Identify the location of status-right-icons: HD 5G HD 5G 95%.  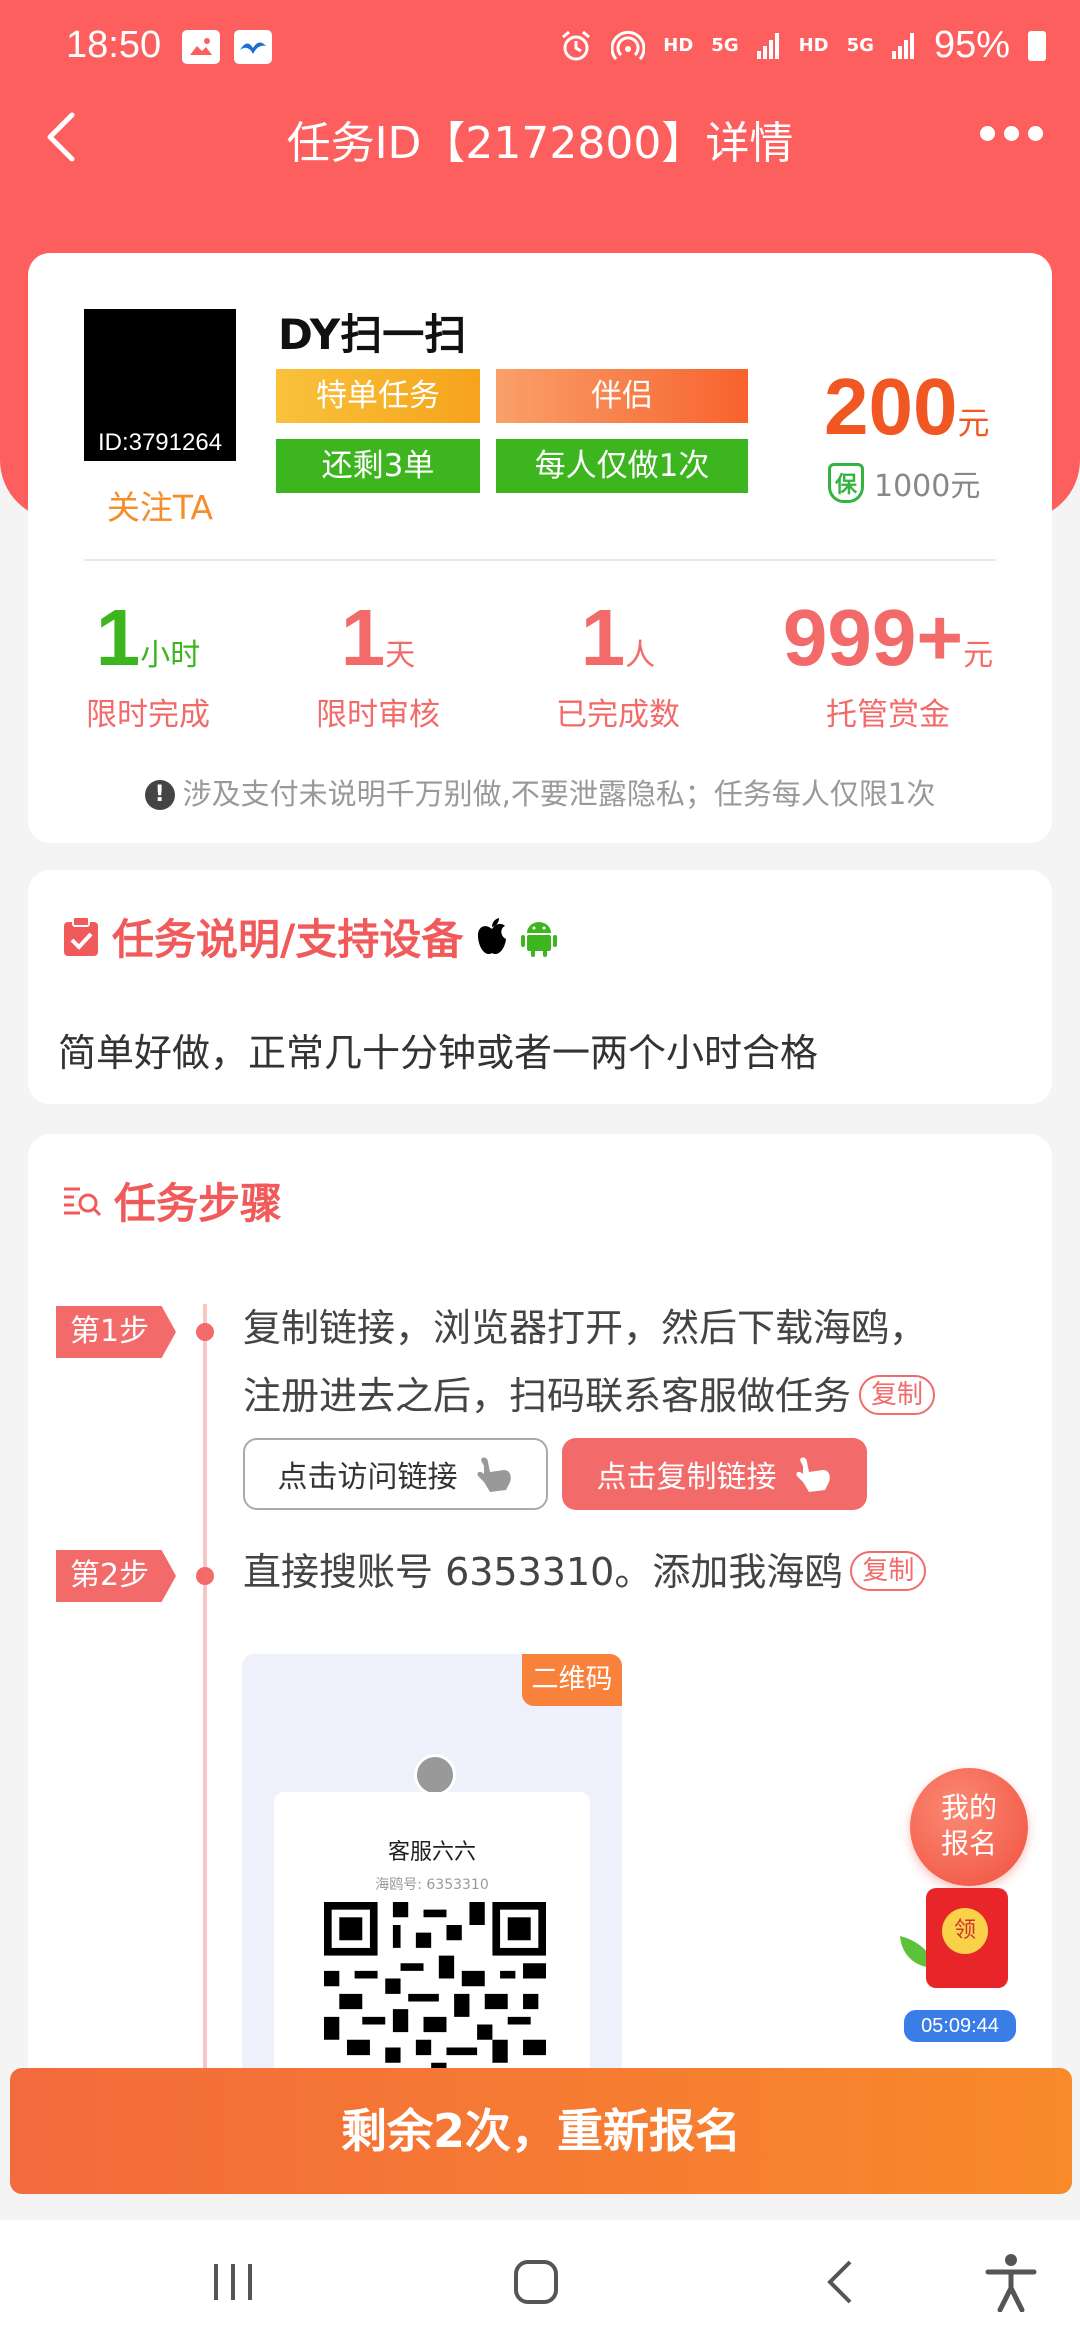
(802, 45).